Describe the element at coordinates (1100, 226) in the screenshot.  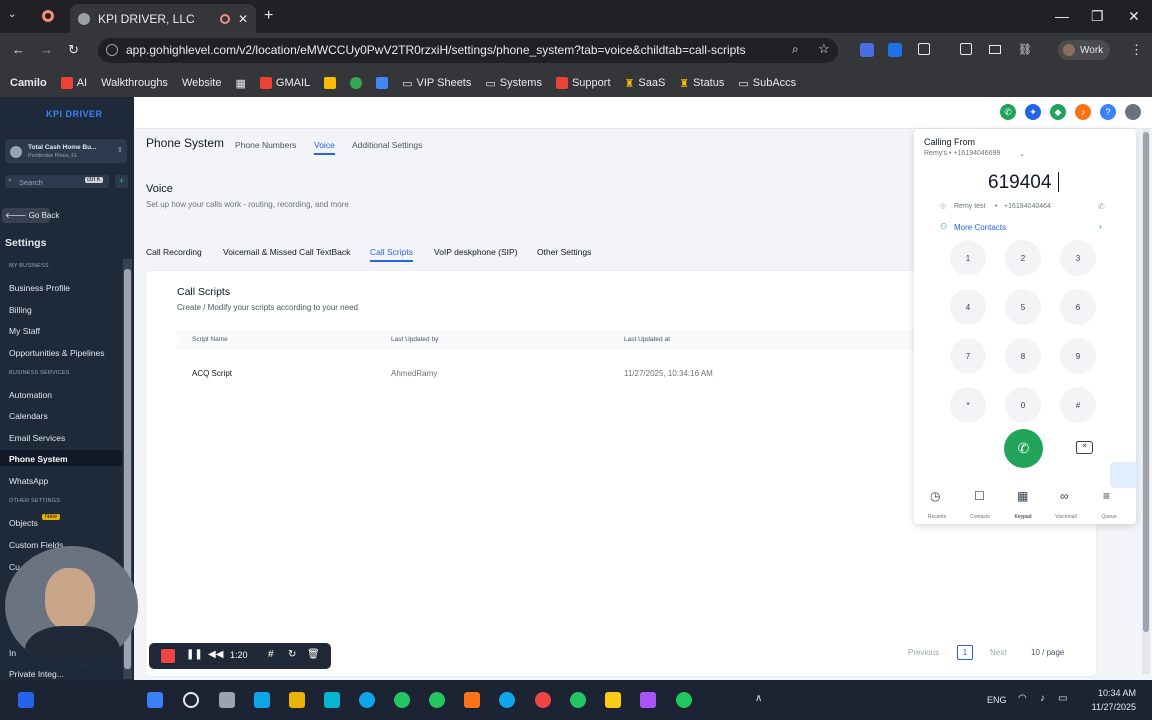
I see `chevron-right-icon: ›` at that location.